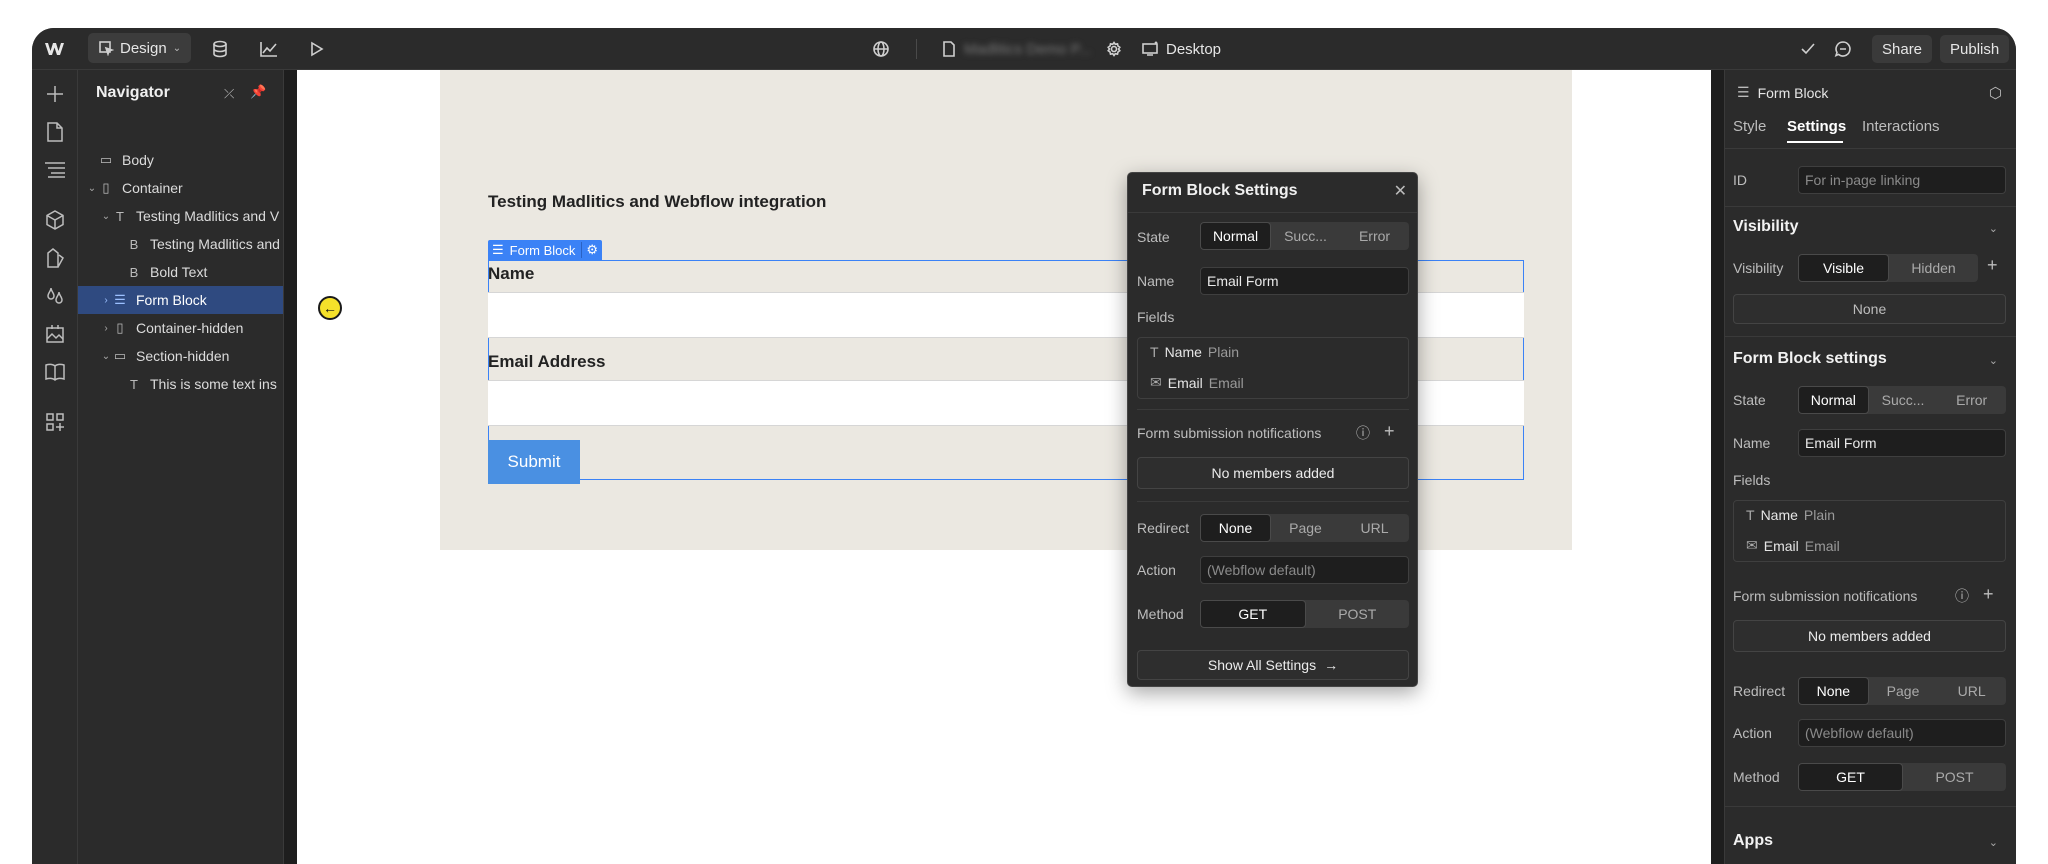 The width and height of the screenshot is (2048, 864). I want to click on analytics-chart-icon, so click(269, 49).